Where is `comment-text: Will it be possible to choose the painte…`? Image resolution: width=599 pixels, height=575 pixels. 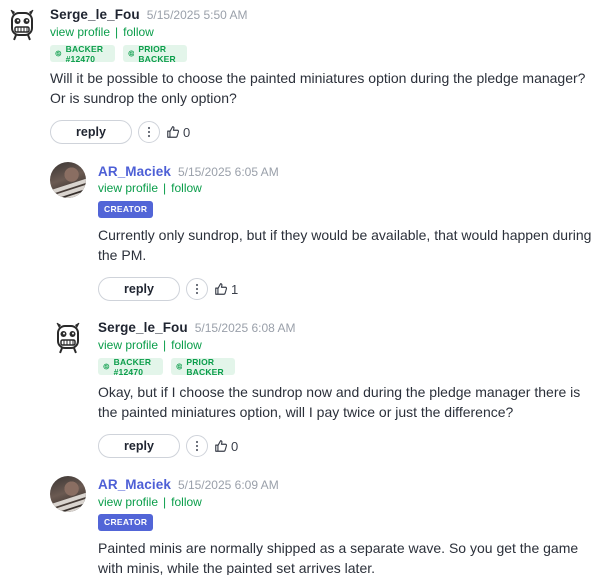
comment-text: Will it be possible to choose the painte… is located at coordinates (318, 88).